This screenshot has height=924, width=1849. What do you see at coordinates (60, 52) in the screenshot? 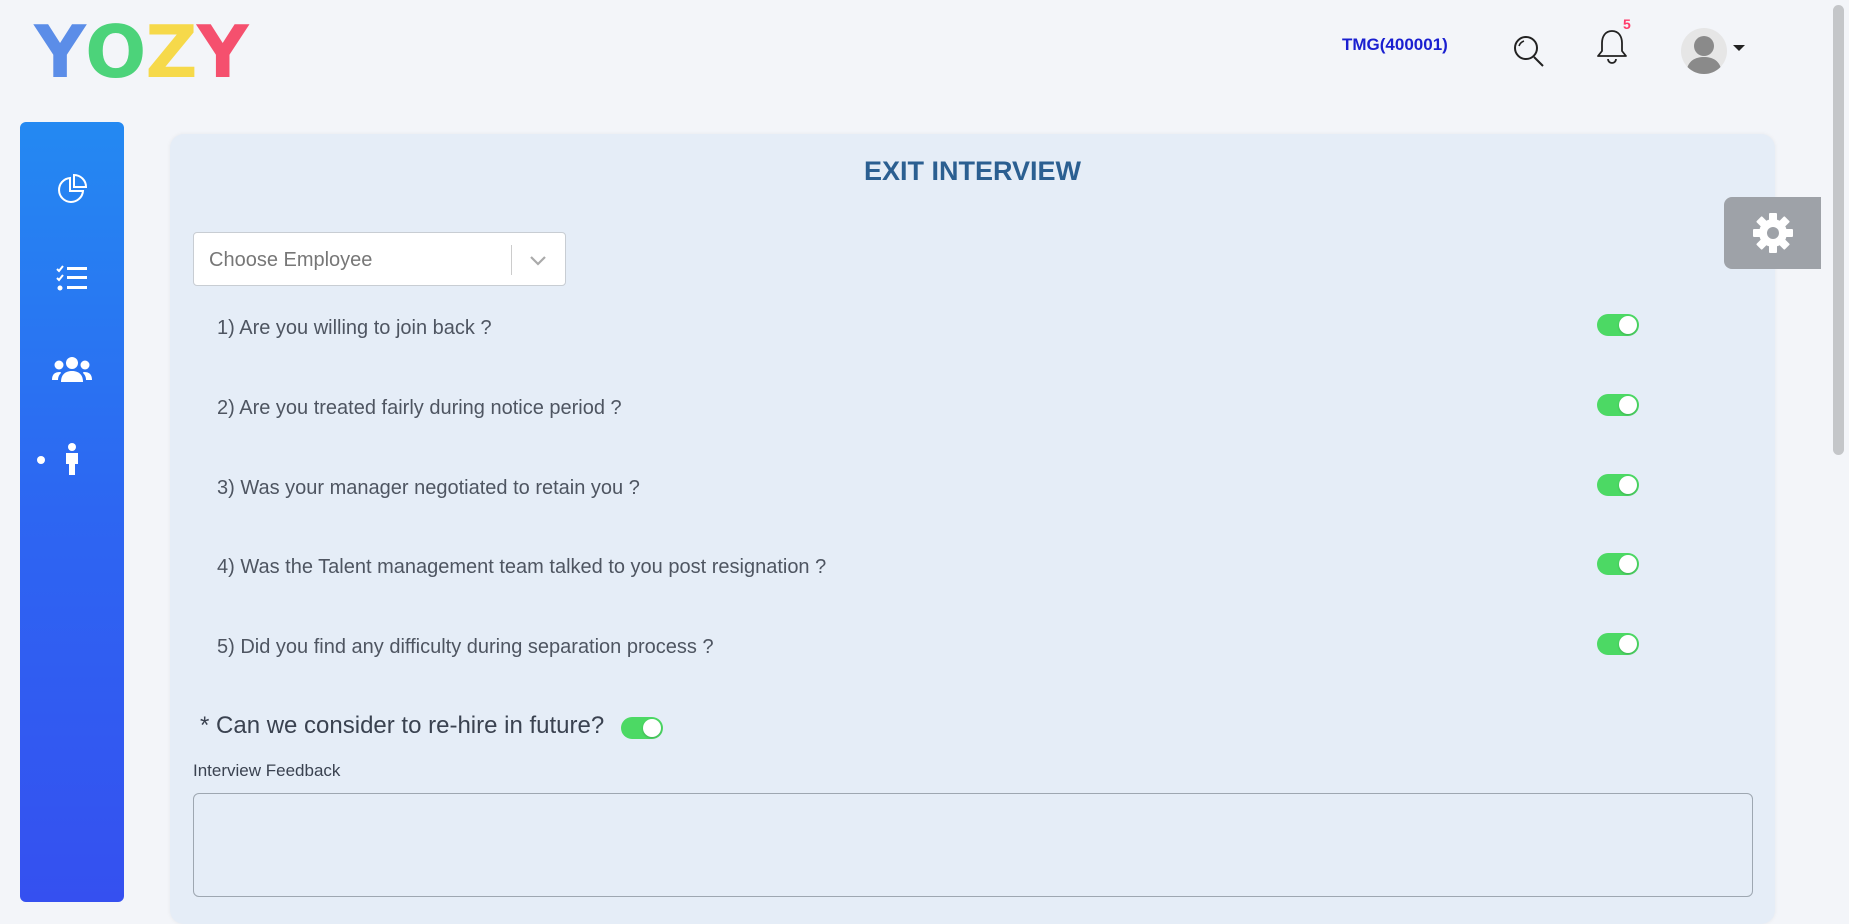
I see `logo-letter-y: Y` at bounding box center [60, 52].